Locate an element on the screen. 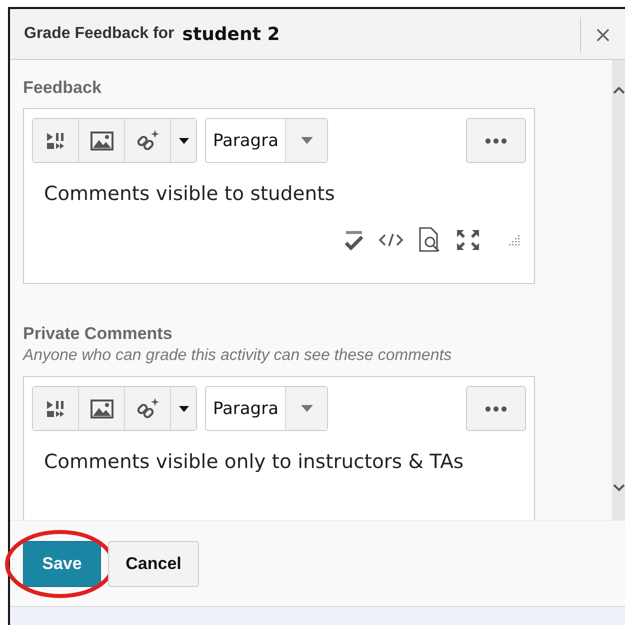 The width and height of the screenshot is (625, 625). fullscreen-button is located at coordinates (468, 240).